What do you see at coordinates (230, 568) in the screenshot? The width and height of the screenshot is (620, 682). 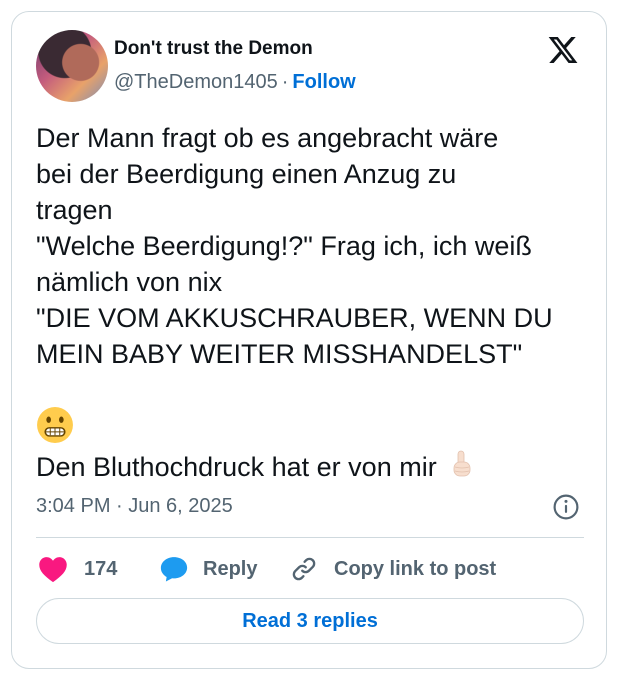 I see `reply-label: Reply` at bounding box center [230, 568].